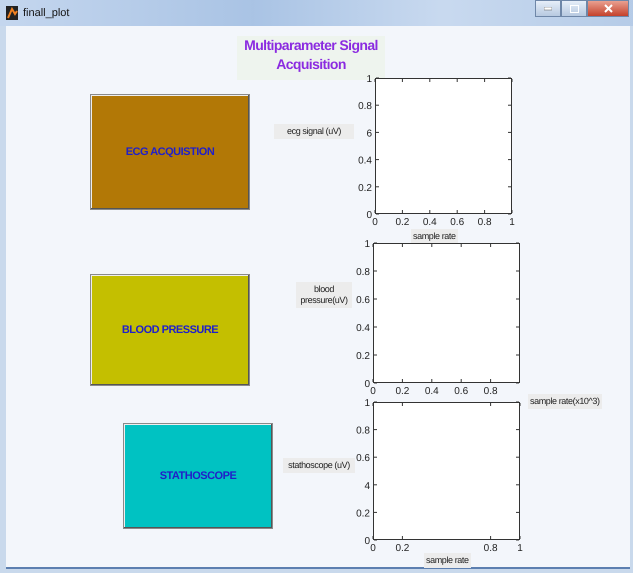 The height and width of the screenshot is (573, 633). Describe the element at coordinates (170, 330) in the screenshot. I see `acquisition-button: BLOOD PRESSURE` at that location.